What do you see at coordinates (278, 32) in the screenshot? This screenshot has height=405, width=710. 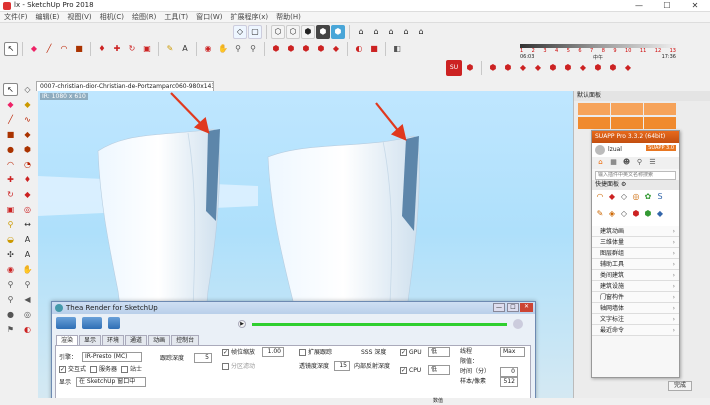 I see `xray-icon: ⬡` at bounding box center [278, 32].